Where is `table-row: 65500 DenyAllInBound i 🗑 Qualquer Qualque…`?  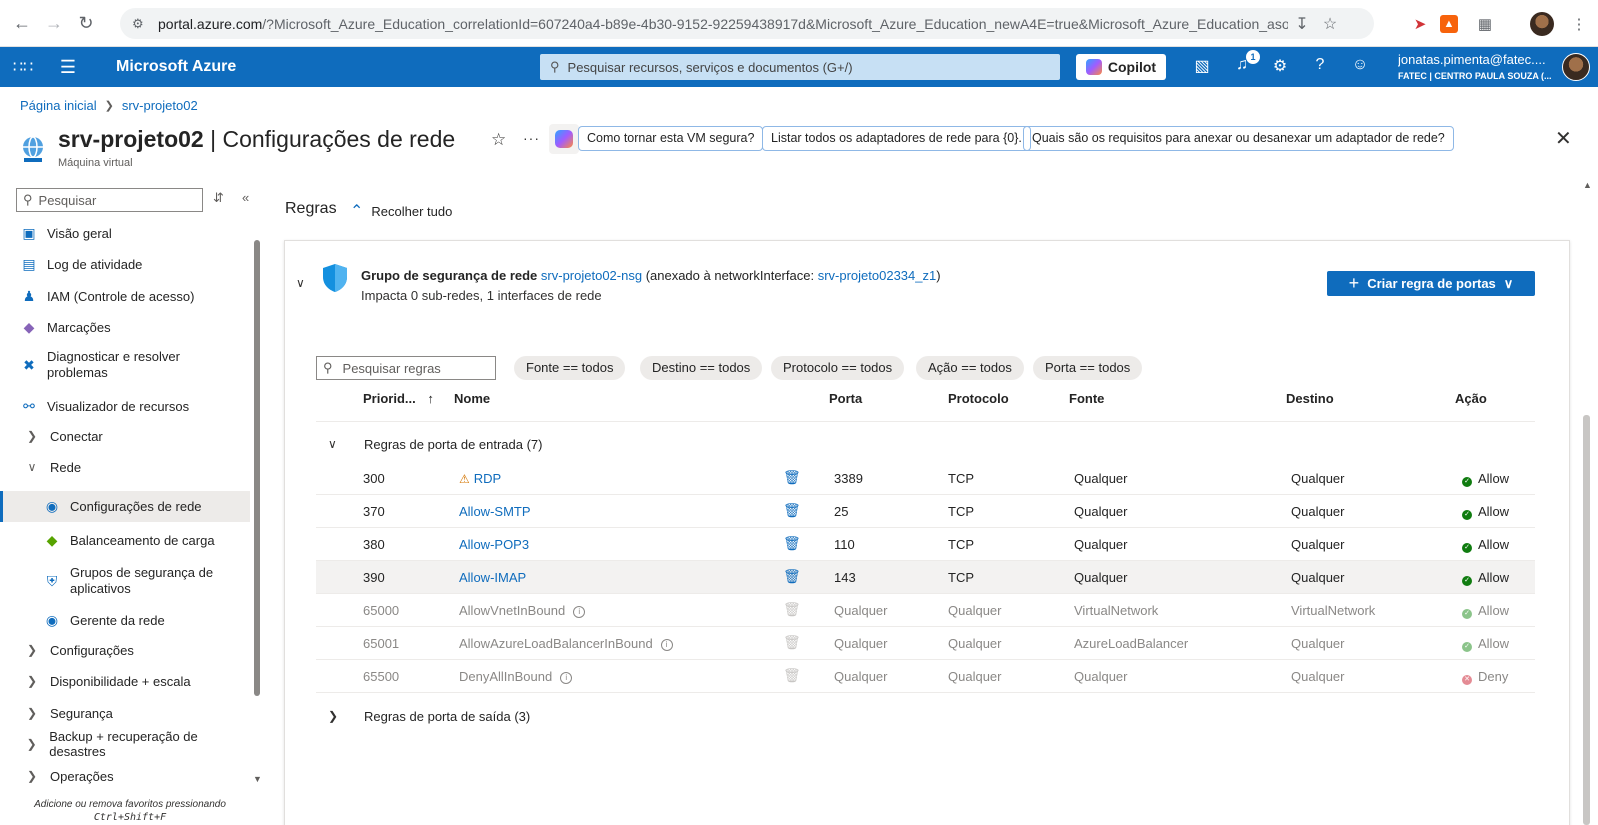 table-row: 65500 DenyAllInBound i 🗑 Qualquer Qualque… is located at coordinates (925, 676).